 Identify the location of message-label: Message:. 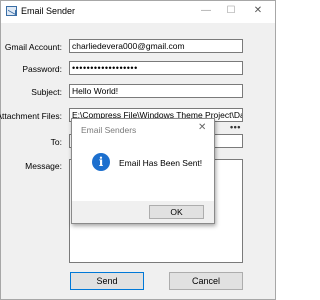
(43, 166).